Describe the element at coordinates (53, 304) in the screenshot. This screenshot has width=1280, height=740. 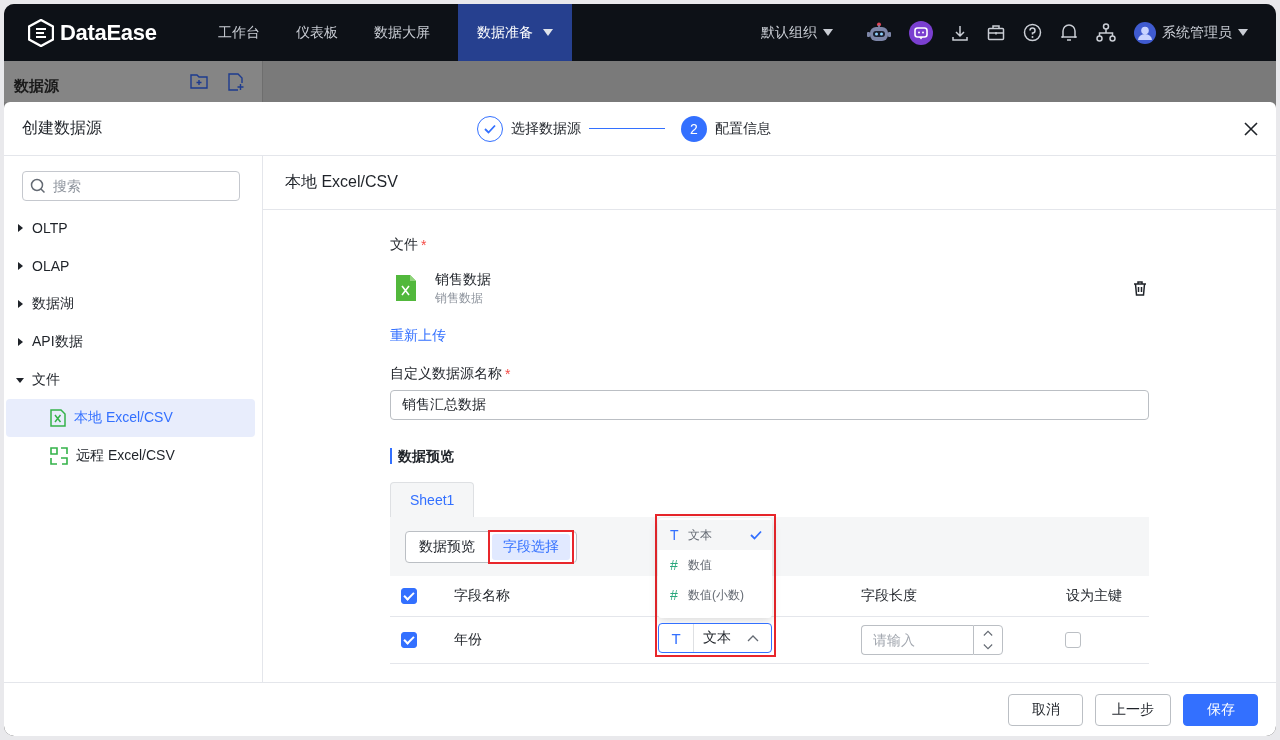
I see `tree-item: 数据湖` at that location.